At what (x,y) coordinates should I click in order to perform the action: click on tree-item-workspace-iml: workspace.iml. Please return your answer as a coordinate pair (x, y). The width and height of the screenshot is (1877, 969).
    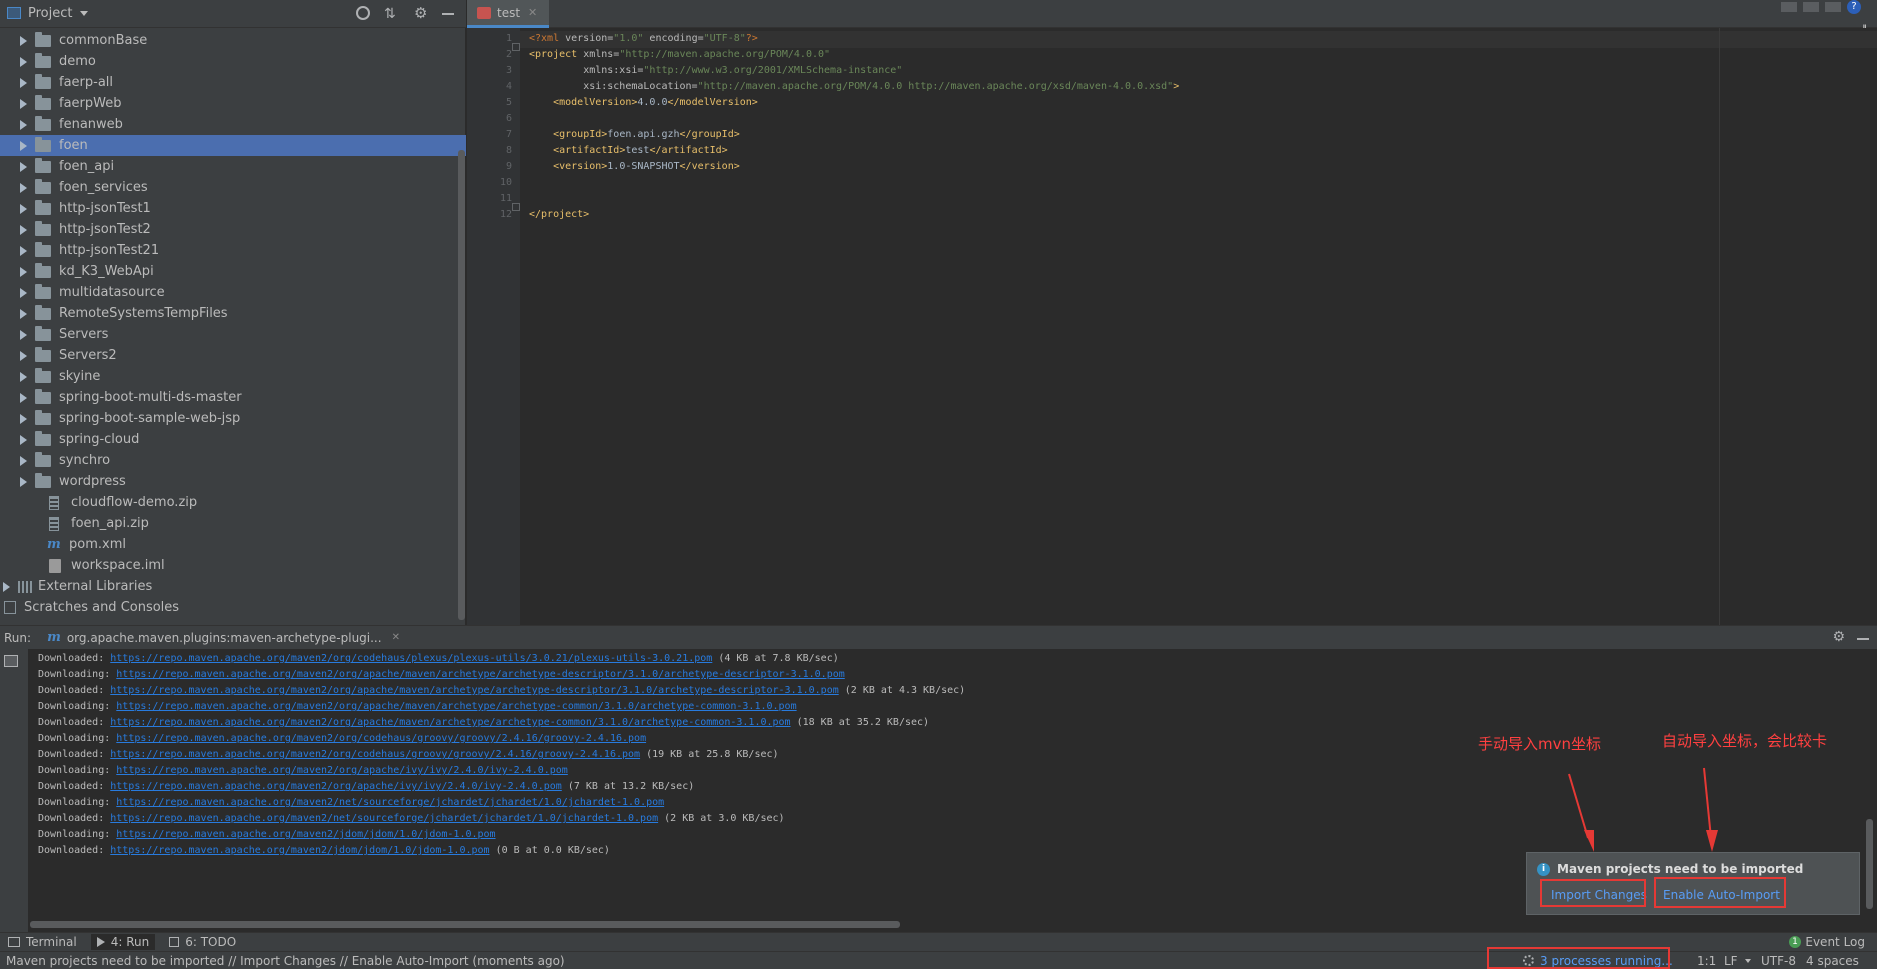
    Looking at the image, I should click on (233, 565).